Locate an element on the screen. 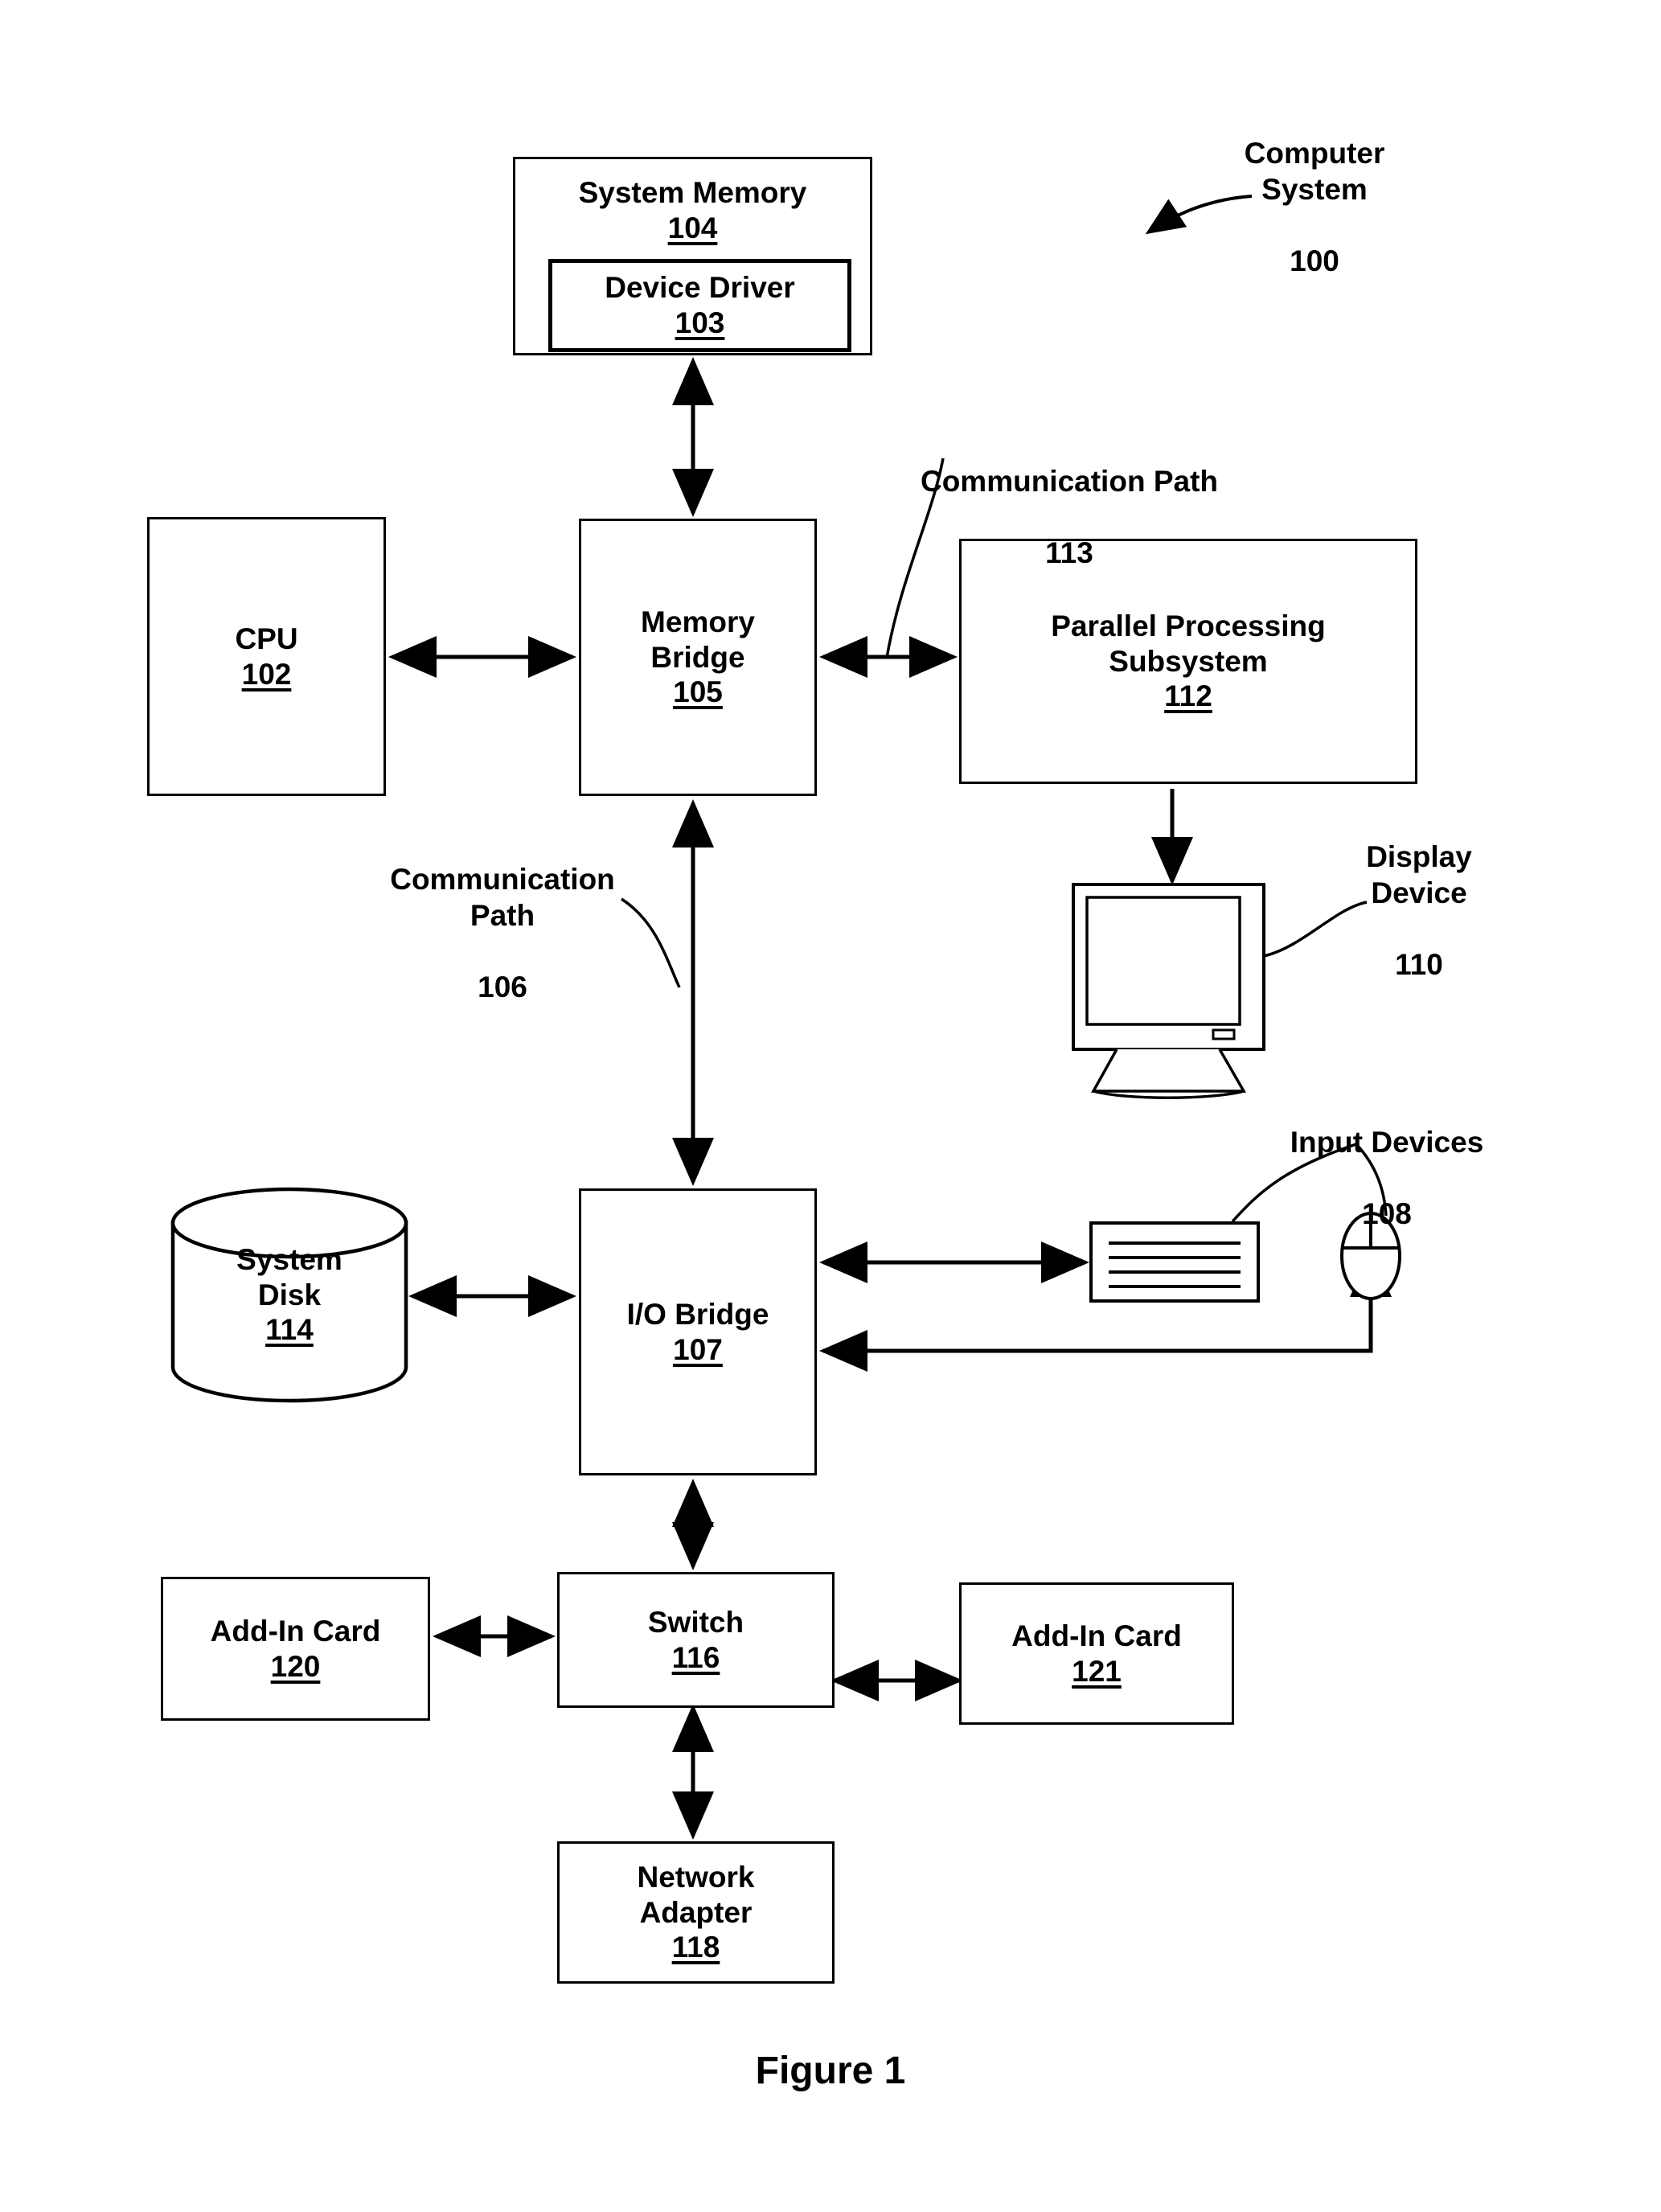 Image resolution: width=1661 pixels, height=2212 pixels. callout-display-device-ref: 110 is located at coordinates (1419, 964).